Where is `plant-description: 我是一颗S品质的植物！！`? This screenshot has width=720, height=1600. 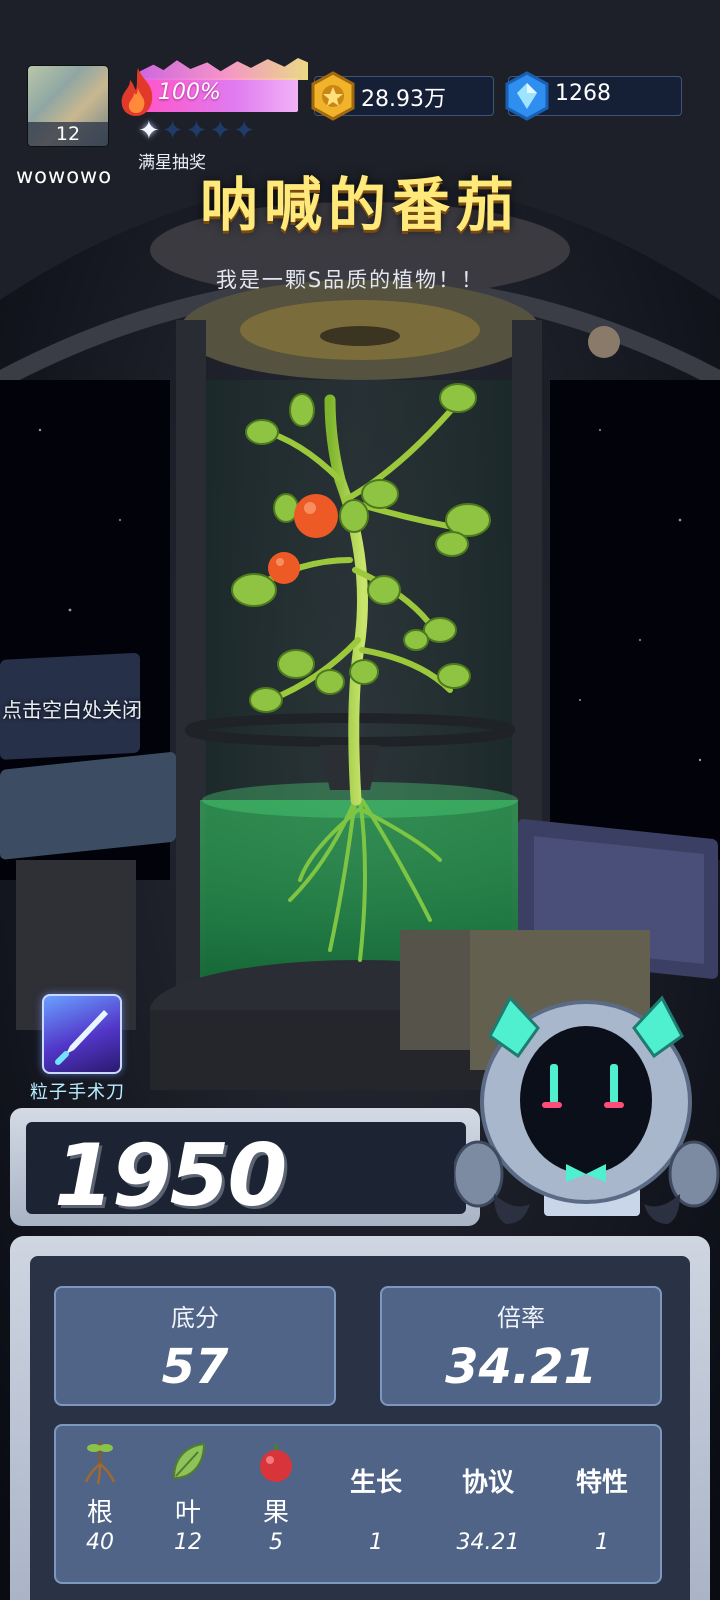
plant-description: 我是一颗S品质的植物！！ is located at coordinates (350, 280).